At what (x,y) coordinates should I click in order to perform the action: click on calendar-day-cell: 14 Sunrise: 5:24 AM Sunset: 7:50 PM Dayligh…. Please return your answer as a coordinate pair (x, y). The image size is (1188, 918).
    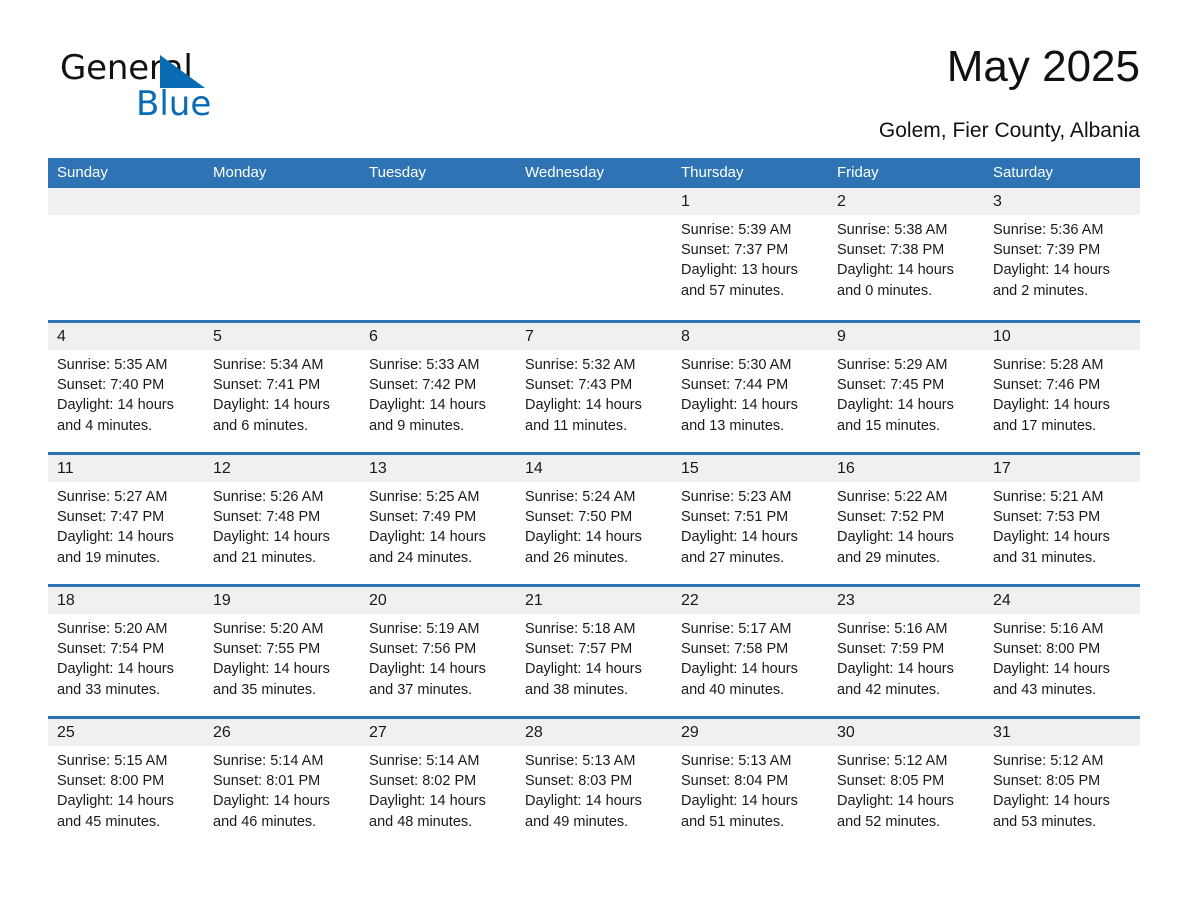
    Looking at the image, I should click on (594, 519).